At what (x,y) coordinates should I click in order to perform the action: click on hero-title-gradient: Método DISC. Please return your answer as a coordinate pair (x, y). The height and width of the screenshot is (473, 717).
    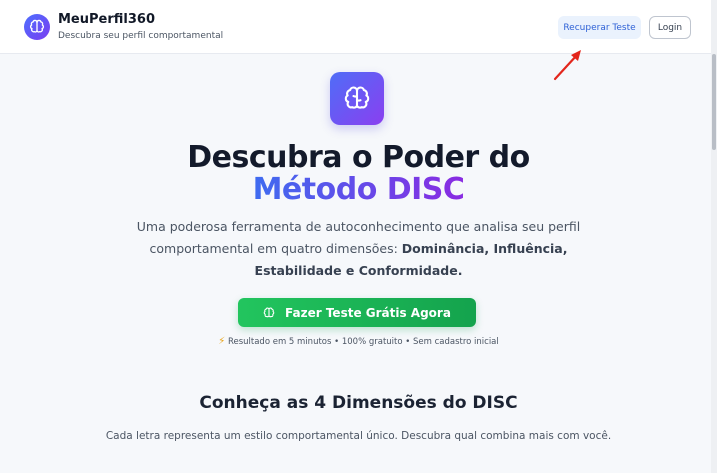
    Looking at the image, I should click on (358, 189).